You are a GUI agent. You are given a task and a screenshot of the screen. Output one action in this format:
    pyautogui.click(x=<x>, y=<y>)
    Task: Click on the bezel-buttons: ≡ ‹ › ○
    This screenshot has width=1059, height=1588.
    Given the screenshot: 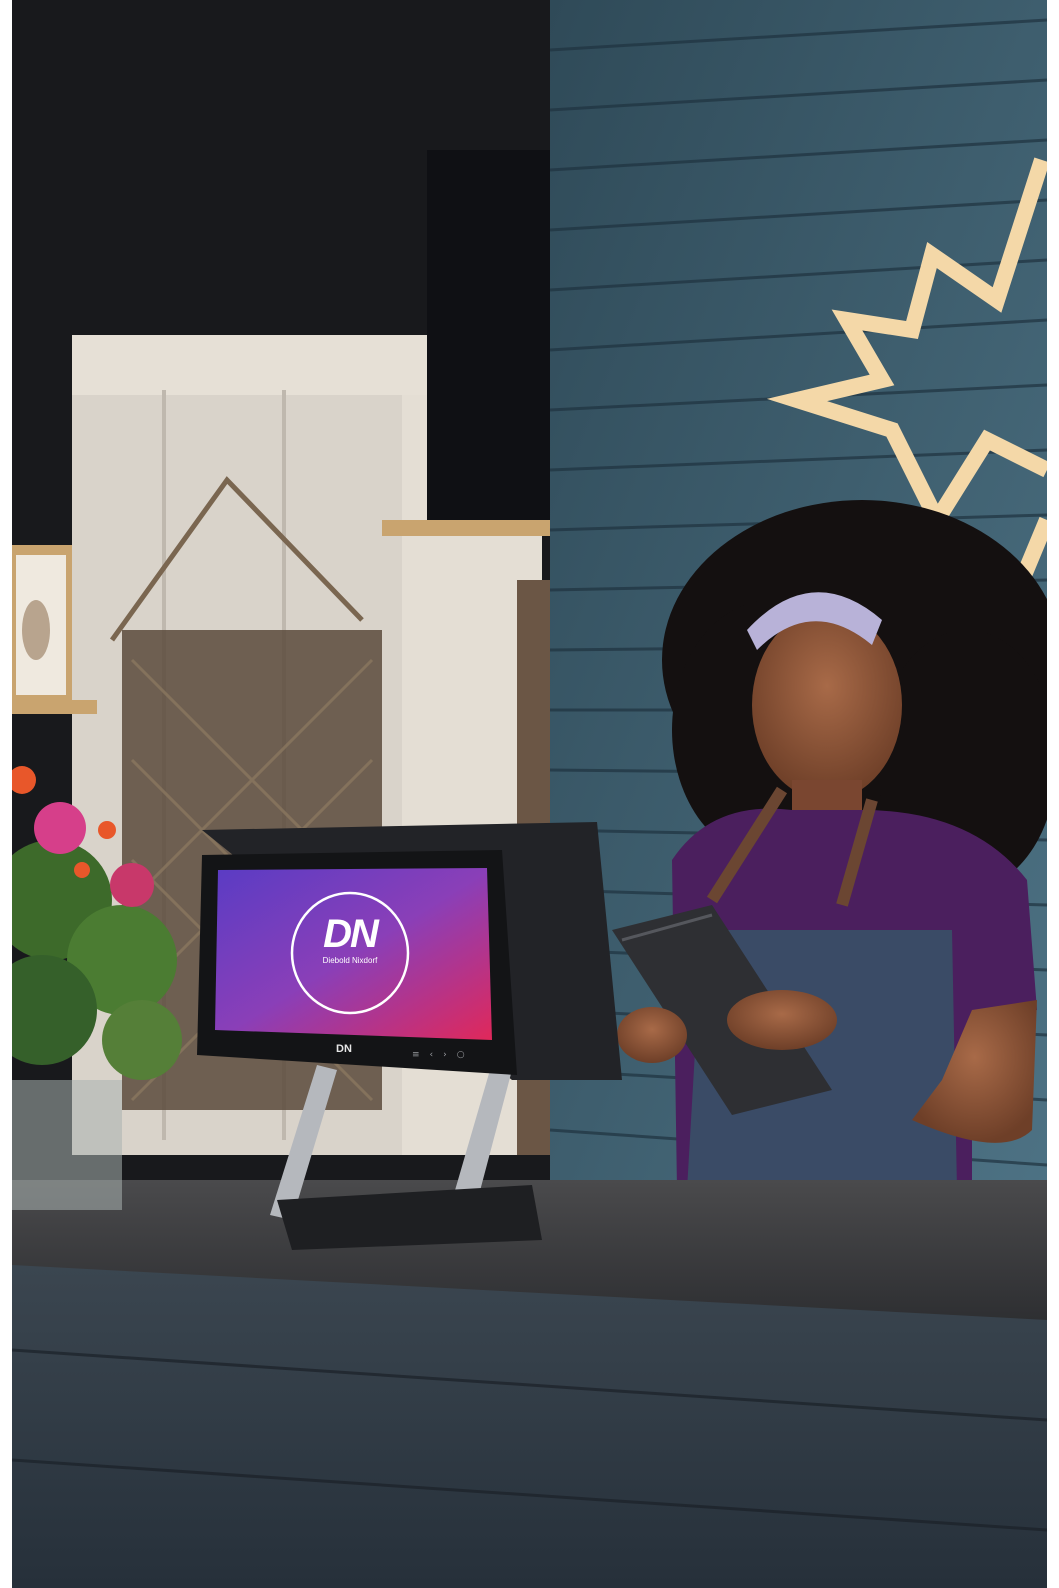 What is the action you would take?
    pyautogui.click(x=438, y=1055)
    